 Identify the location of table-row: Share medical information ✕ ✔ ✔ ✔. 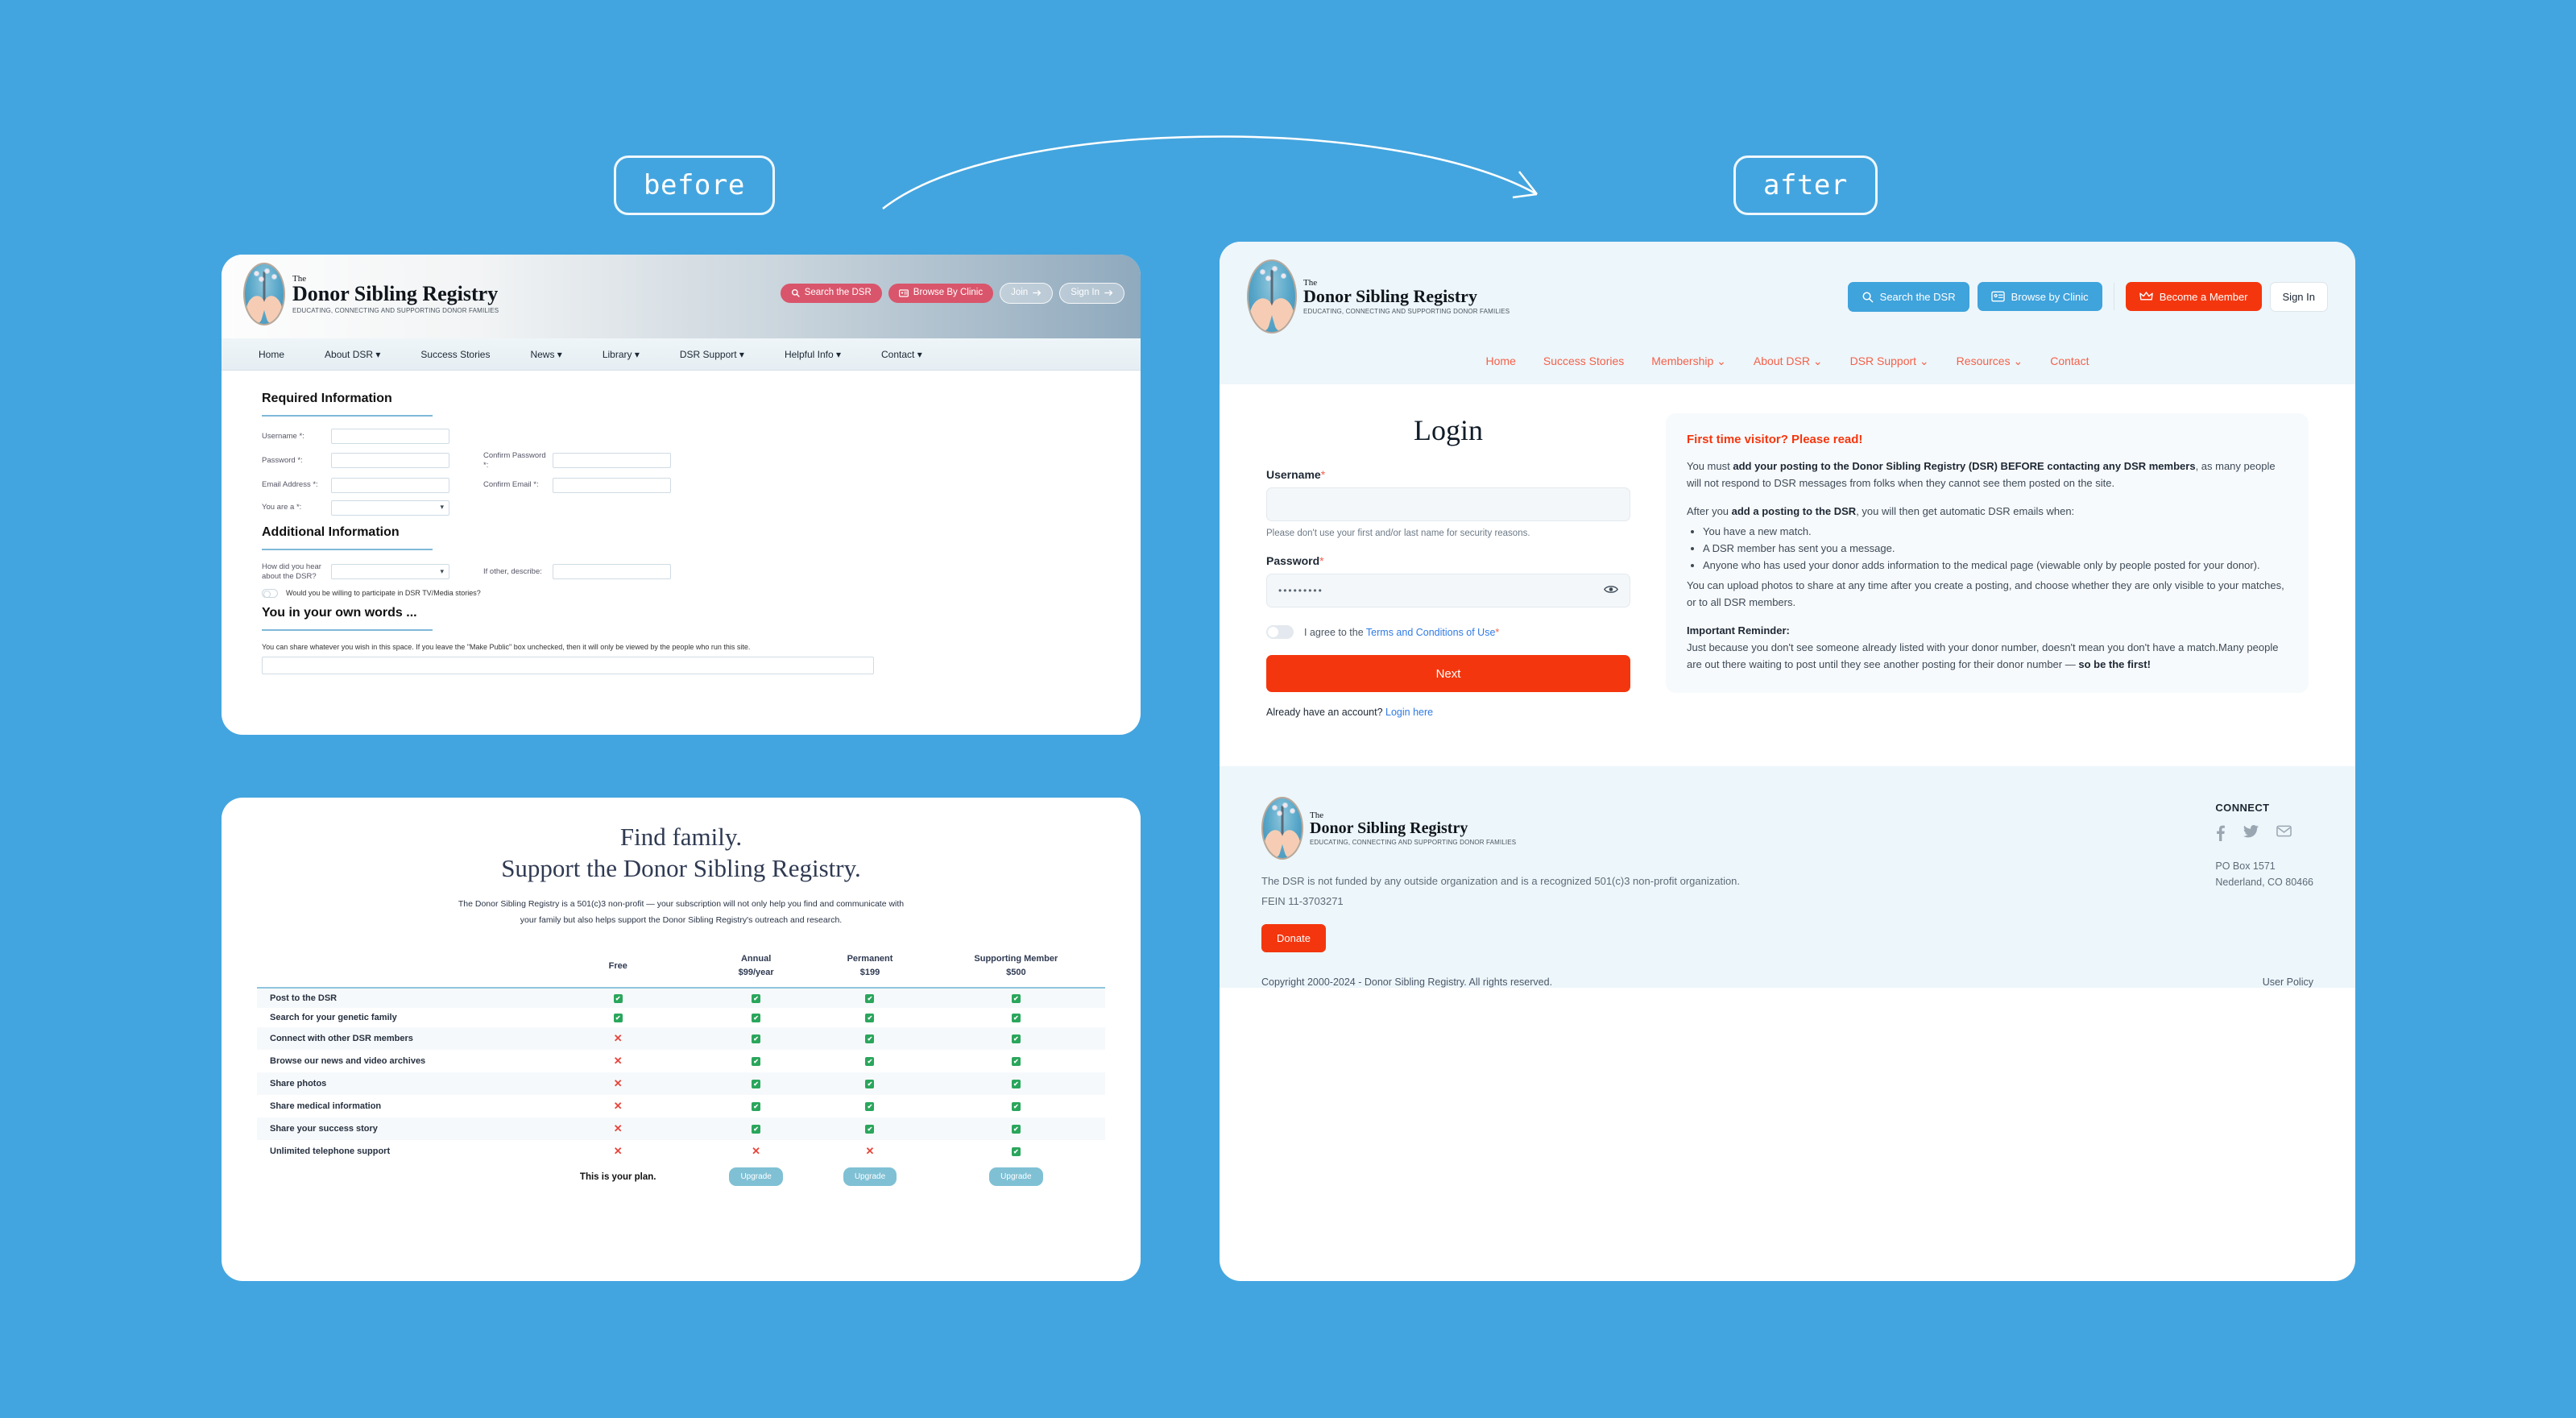
(681, 1106).